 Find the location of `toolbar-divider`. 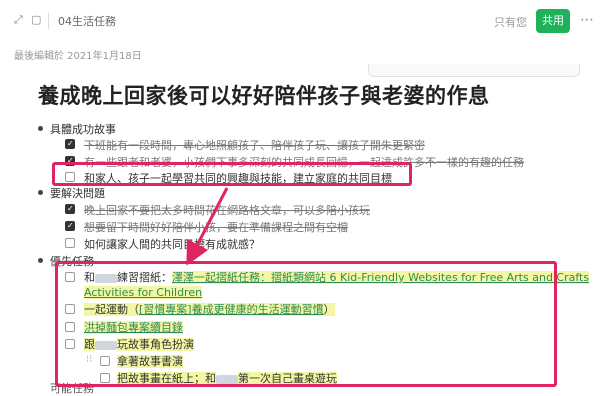

toolbar-divider is located at coordinates (48, 21).